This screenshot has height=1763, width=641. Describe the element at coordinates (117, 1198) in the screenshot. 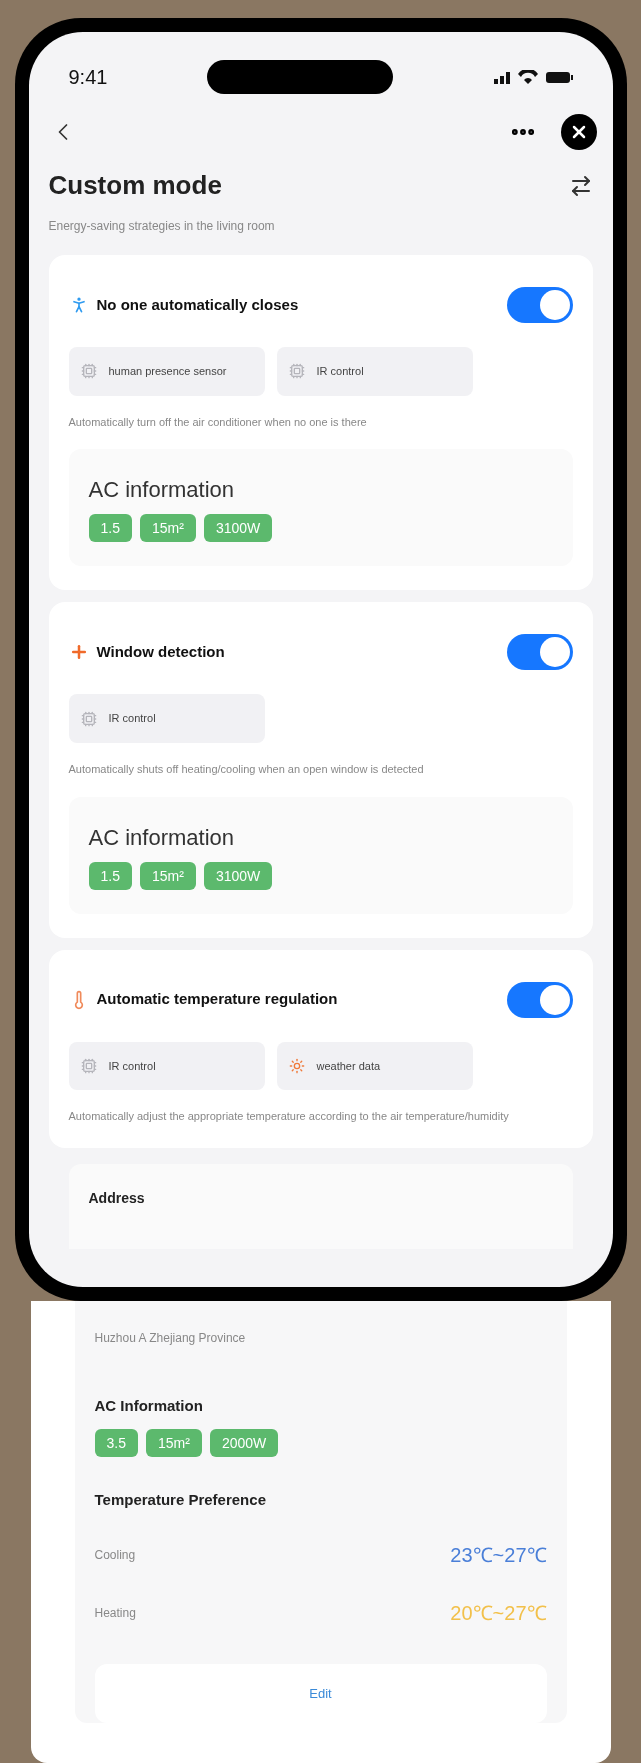

I see `address-label: Address` at that location.